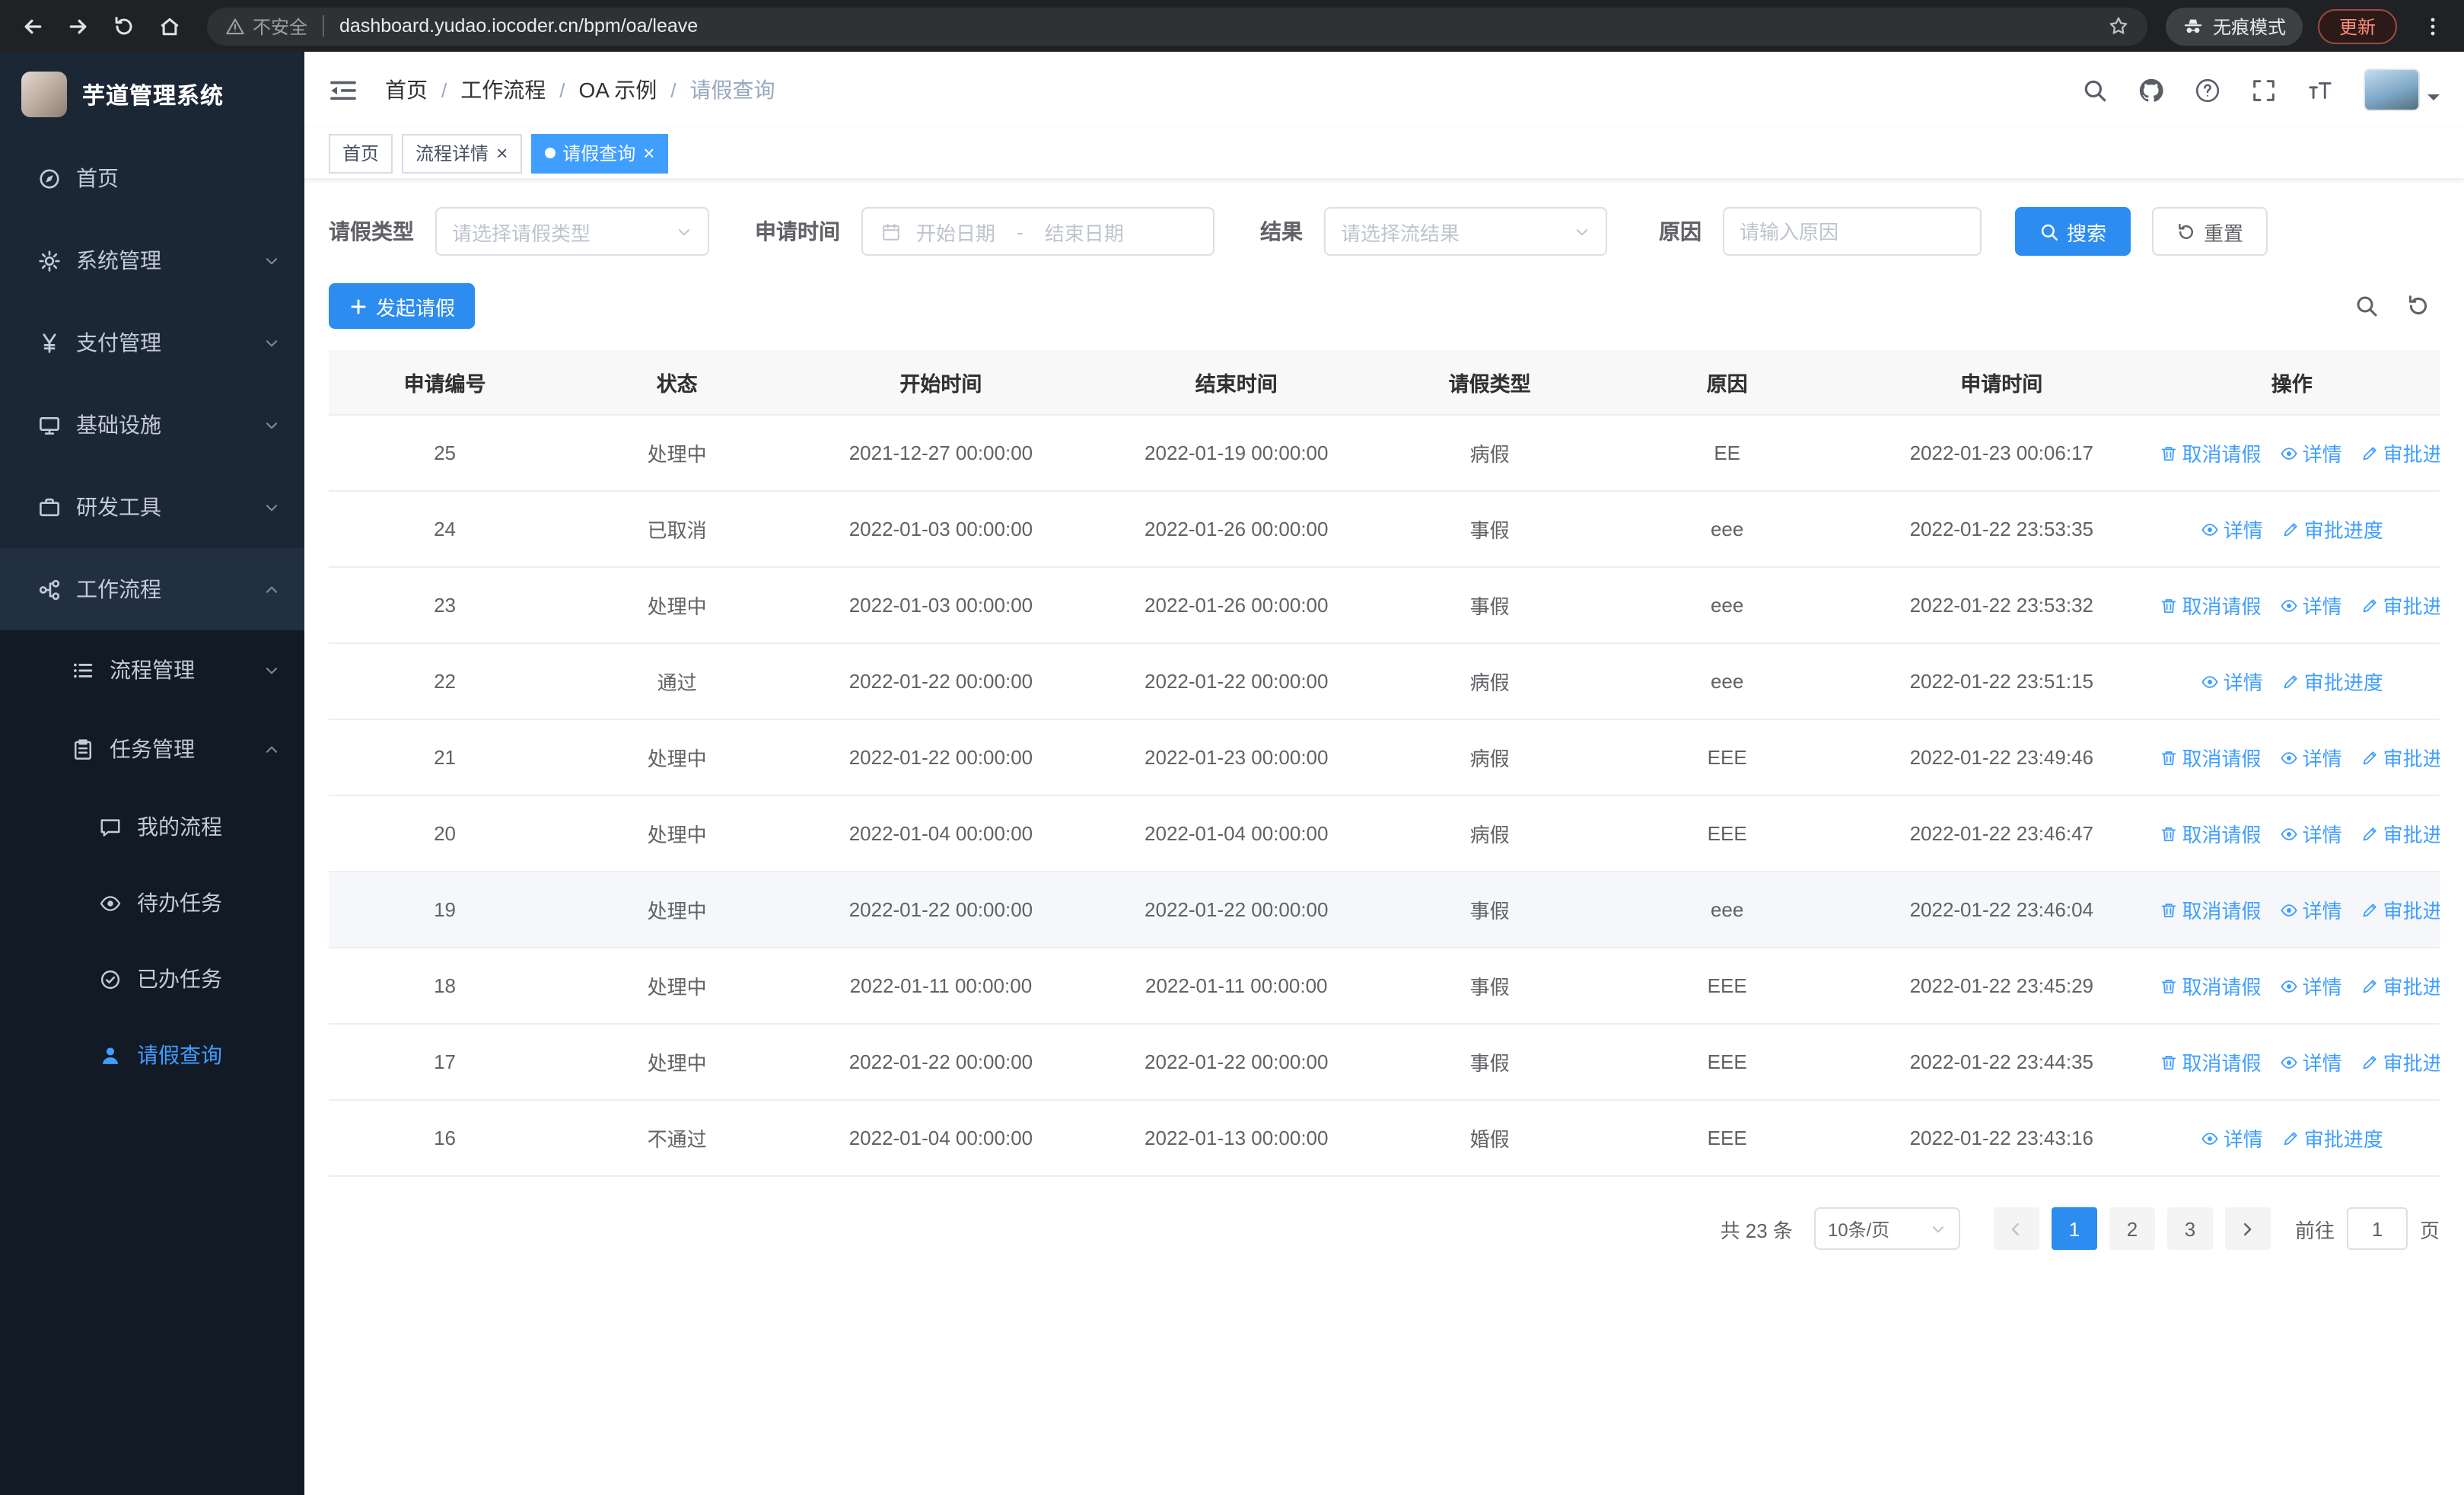  I want to click on cell-reason: eee, so click(1727, 530).